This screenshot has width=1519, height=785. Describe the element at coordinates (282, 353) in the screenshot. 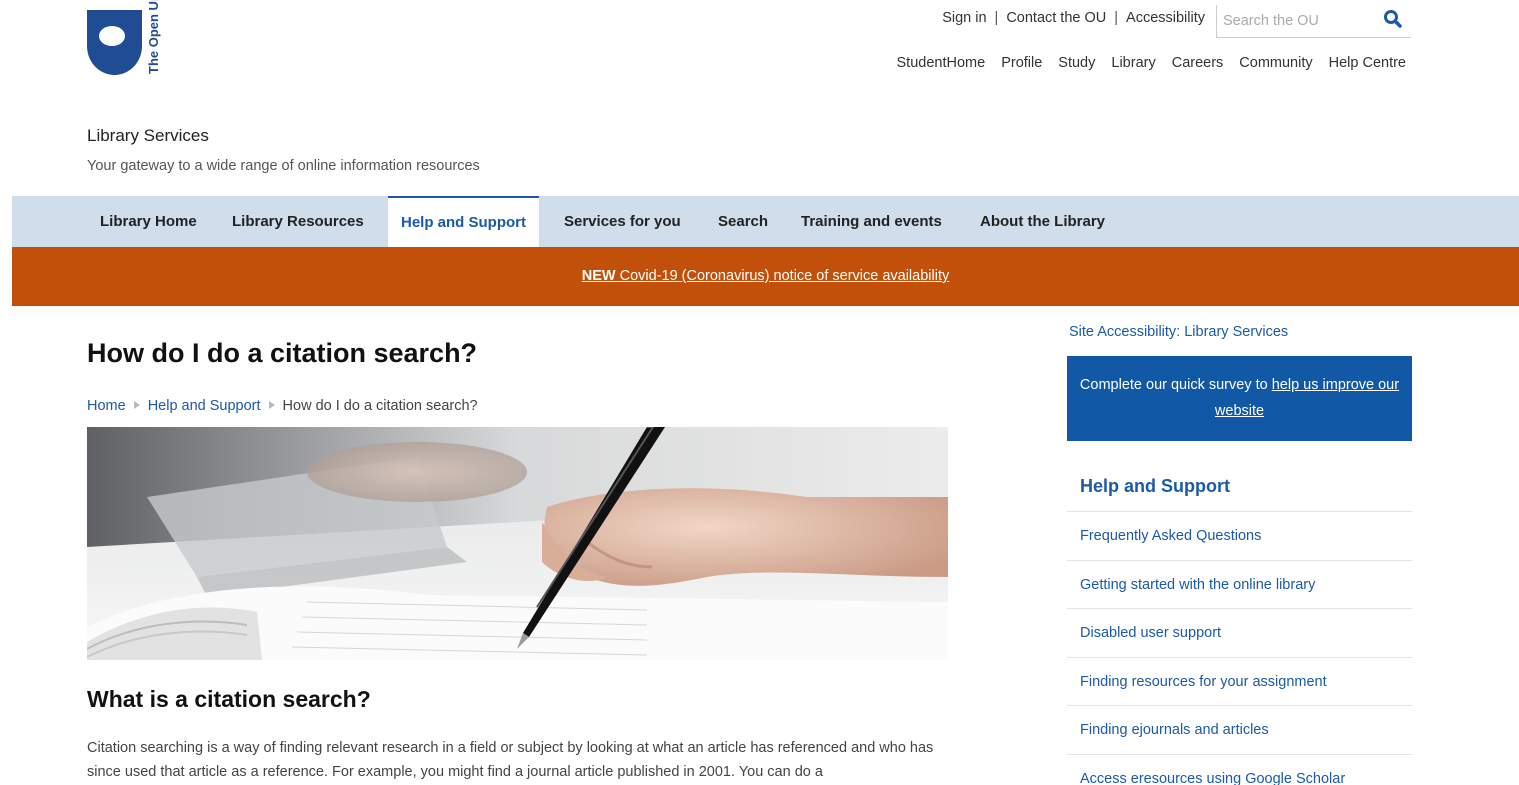

I see `page-title: How do I do a citation search?` at that location.